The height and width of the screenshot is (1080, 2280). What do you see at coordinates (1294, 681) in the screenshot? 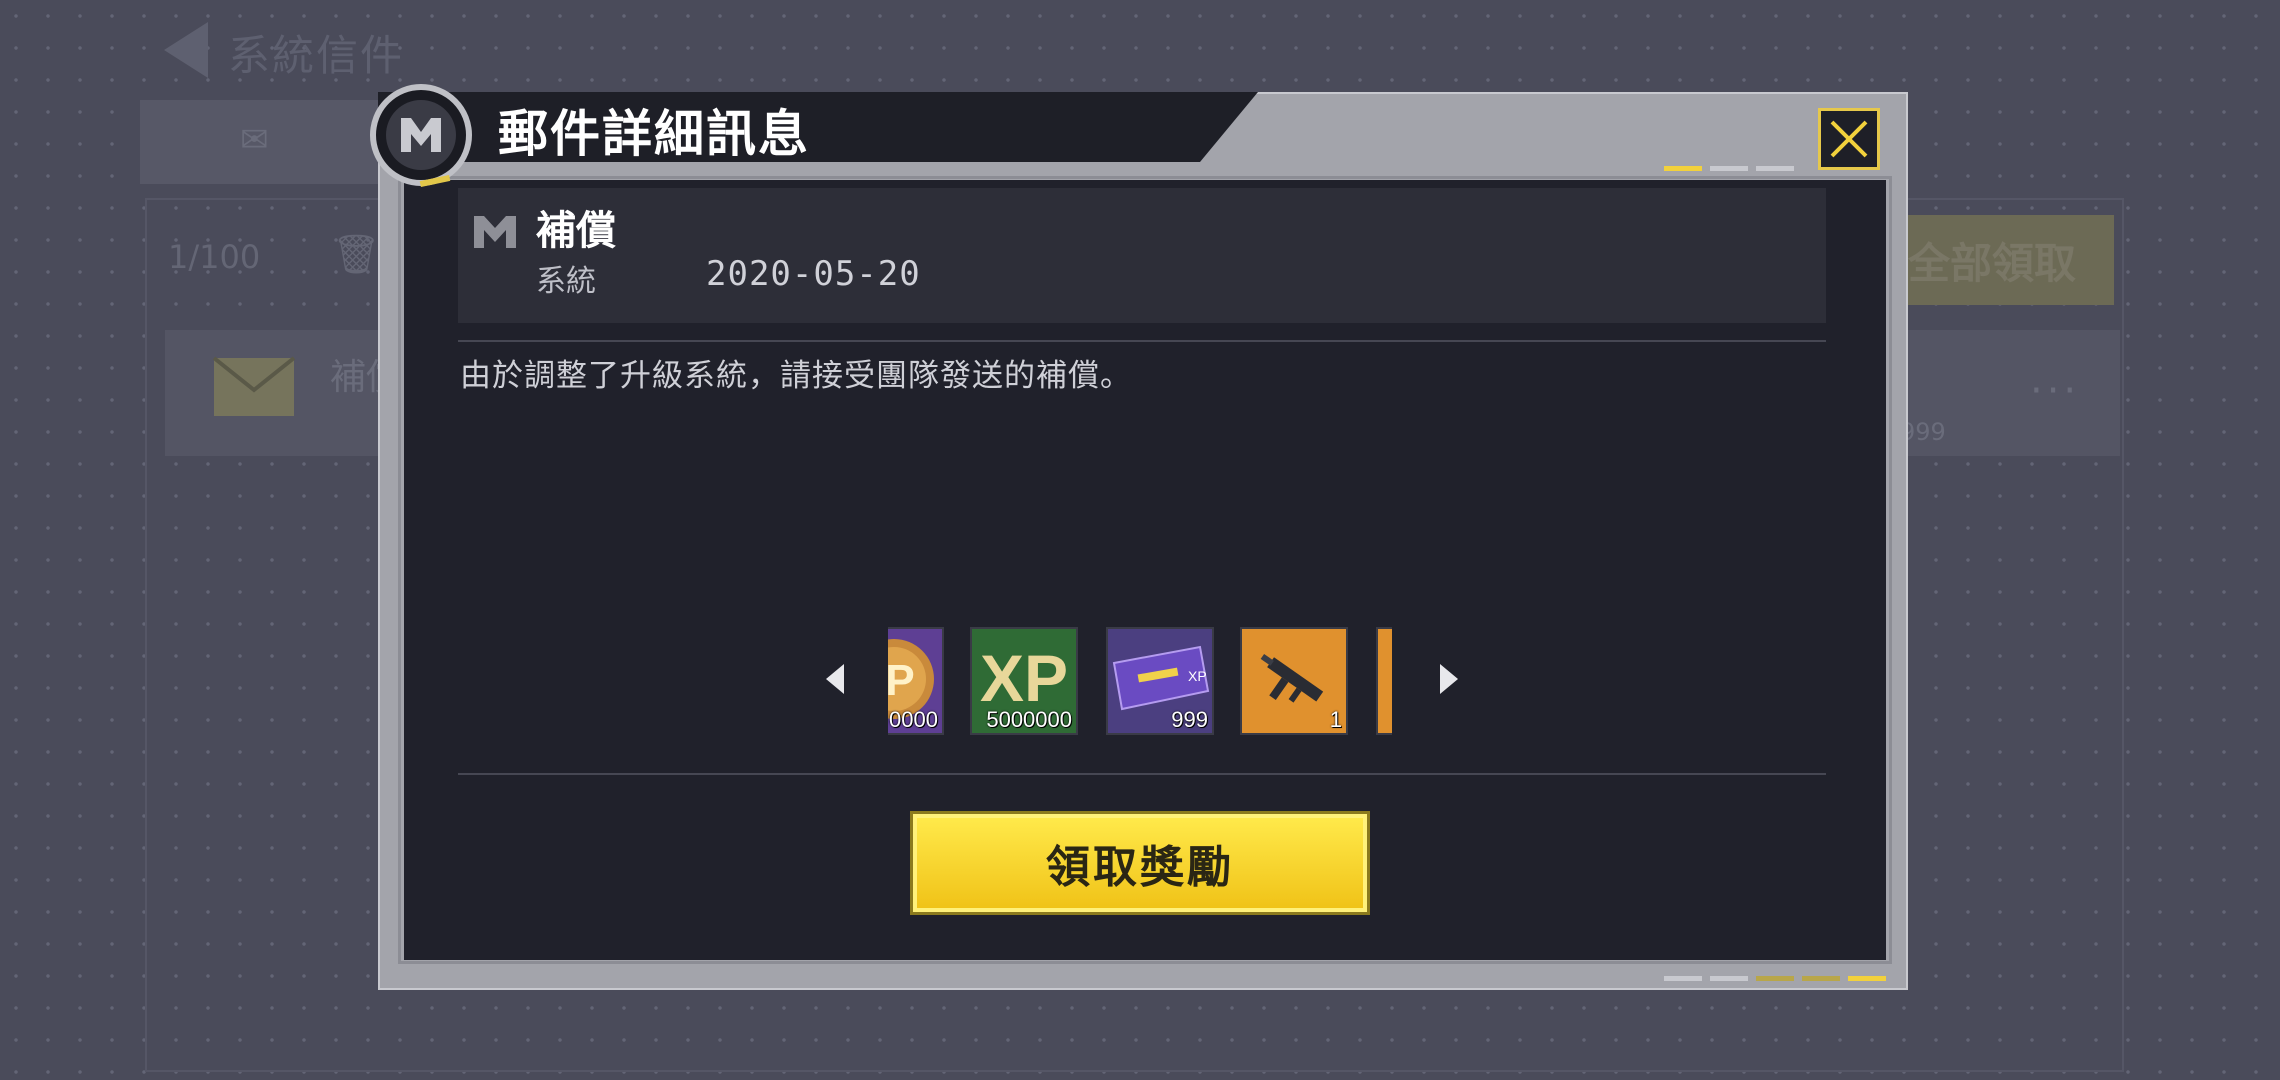
I see `reward-item: 1` at bounding box center [1294, 681].